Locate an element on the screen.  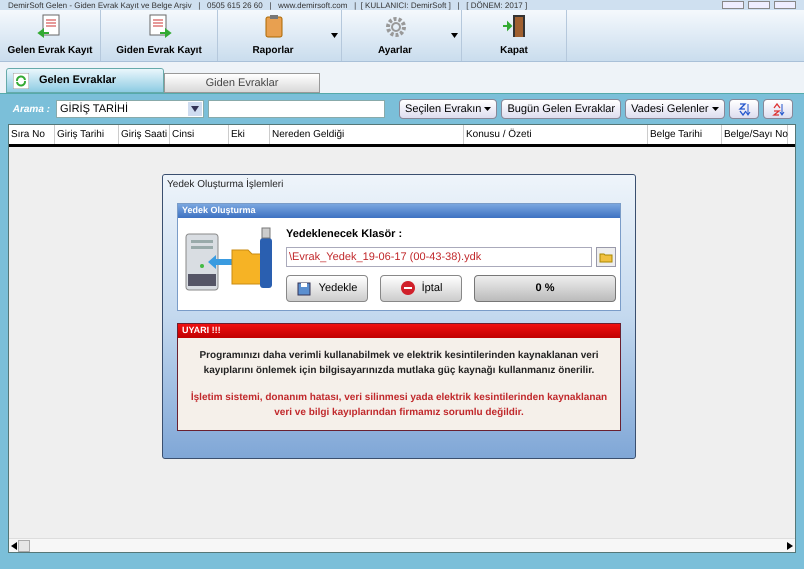
minimize-button is located at coordinates (733, 5).